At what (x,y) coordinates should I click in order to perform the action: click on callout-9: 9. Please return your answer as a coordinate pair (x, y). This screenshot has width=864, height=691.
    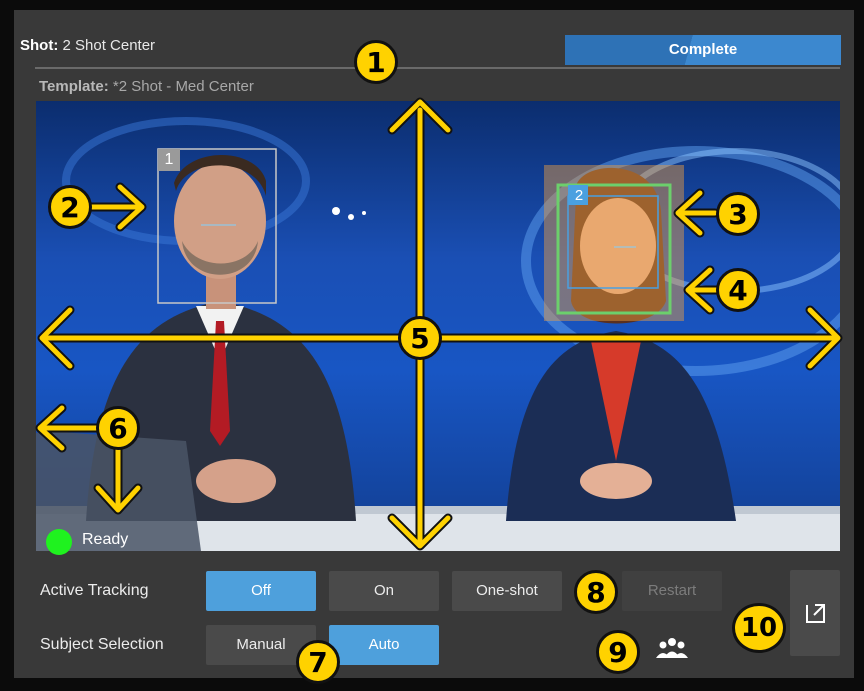
    Looking at the image, I should click on (618, 652).